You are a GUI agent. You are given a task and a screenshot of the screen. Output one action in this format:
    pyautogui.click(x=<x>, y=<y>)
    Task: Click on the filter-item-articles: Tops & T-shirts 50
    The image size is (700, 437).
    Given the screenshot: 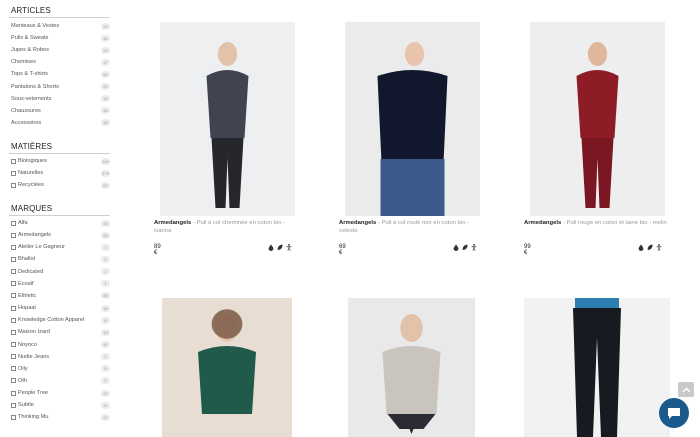 What is the action you would take?
    pyautogui.click(x=60, y=74)
    